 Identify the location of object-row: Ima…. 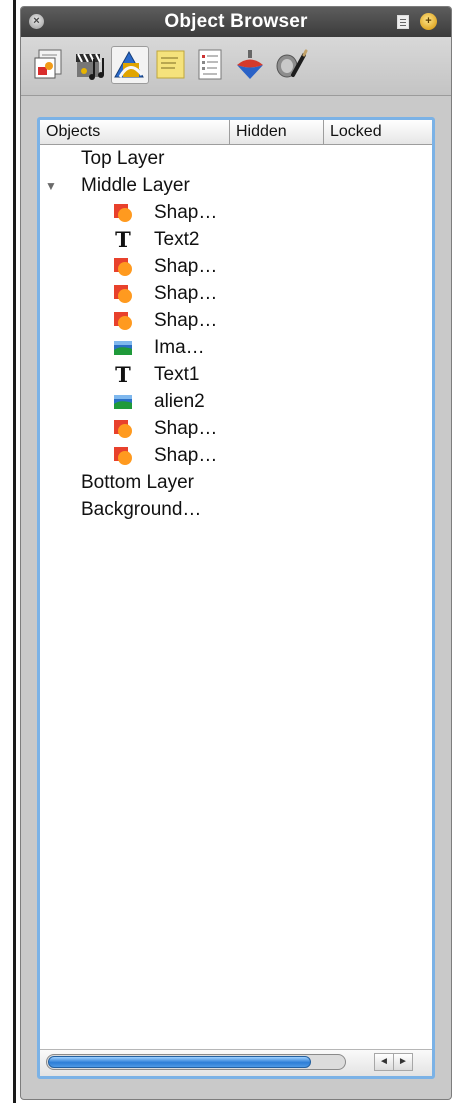
(236, 347).